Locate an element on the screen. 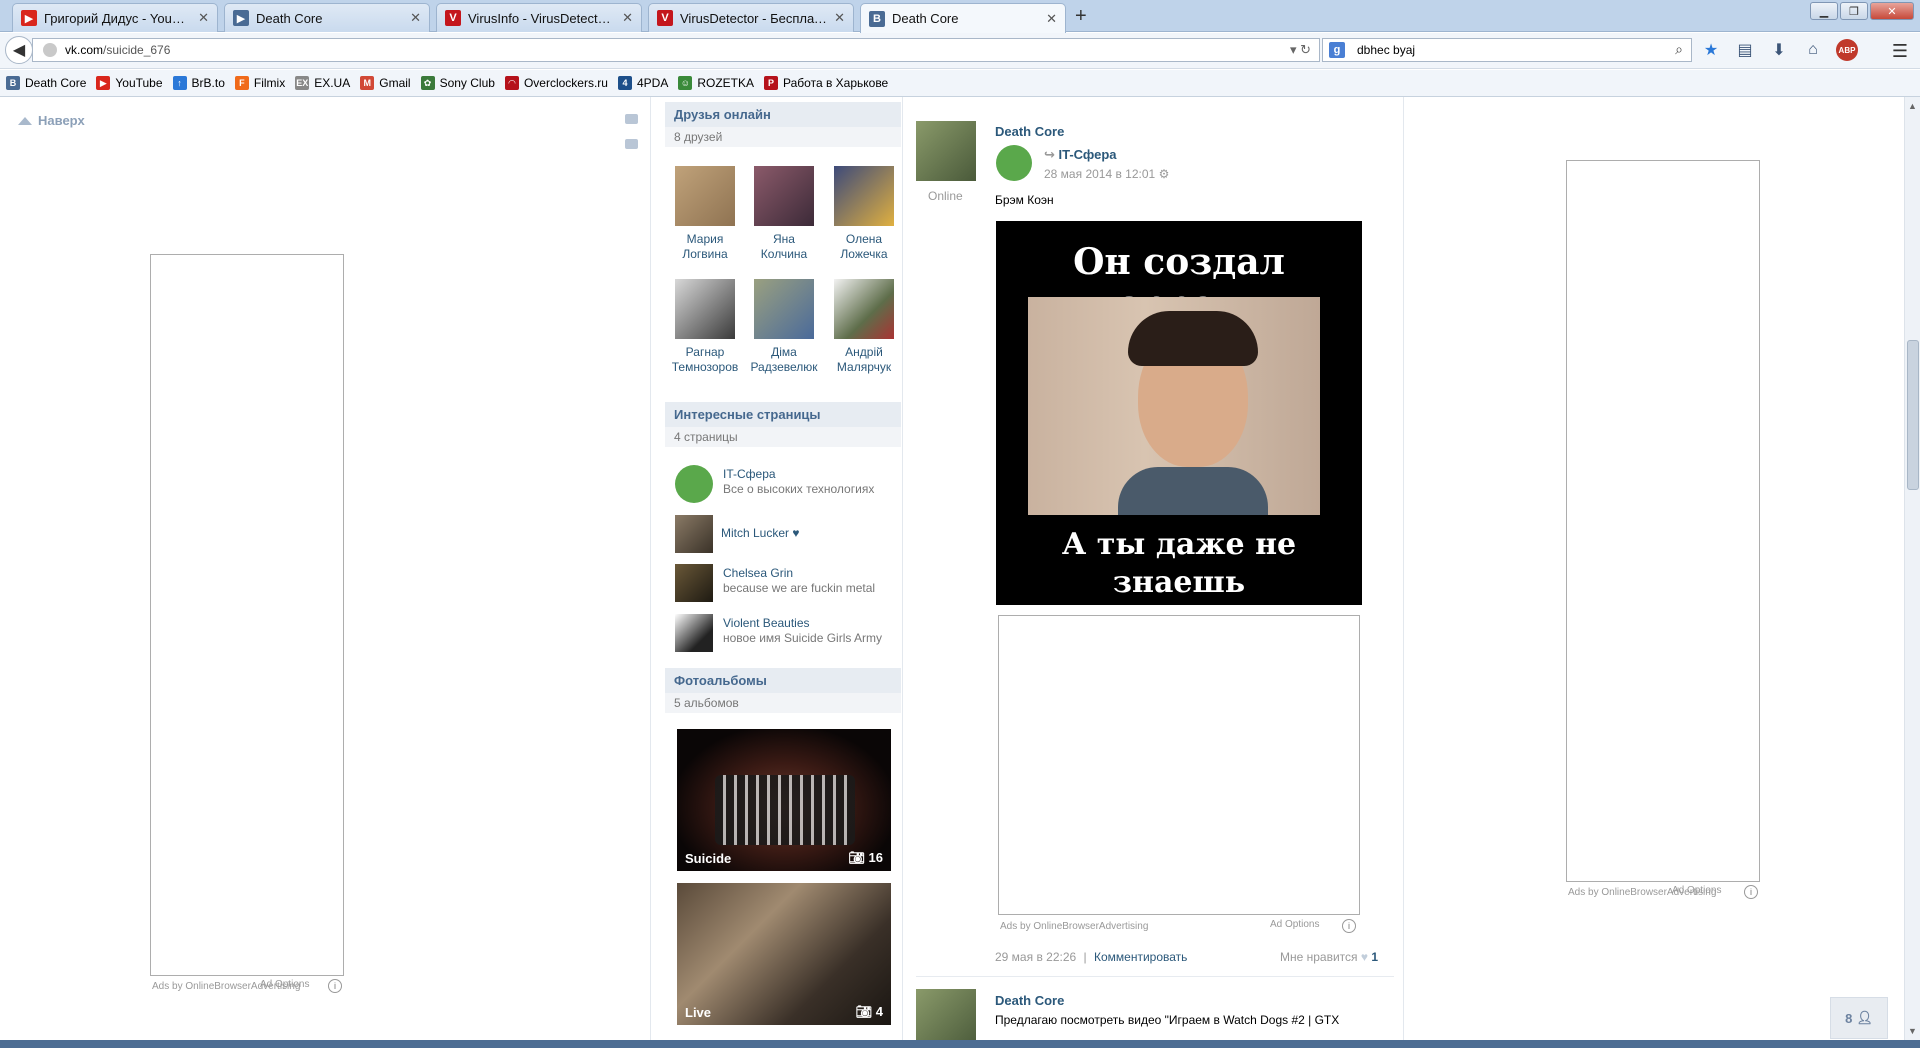 The height and width of the screenshot is (1048, 1920). page-name: Violent Beauties is located at coordinates (766, 623).